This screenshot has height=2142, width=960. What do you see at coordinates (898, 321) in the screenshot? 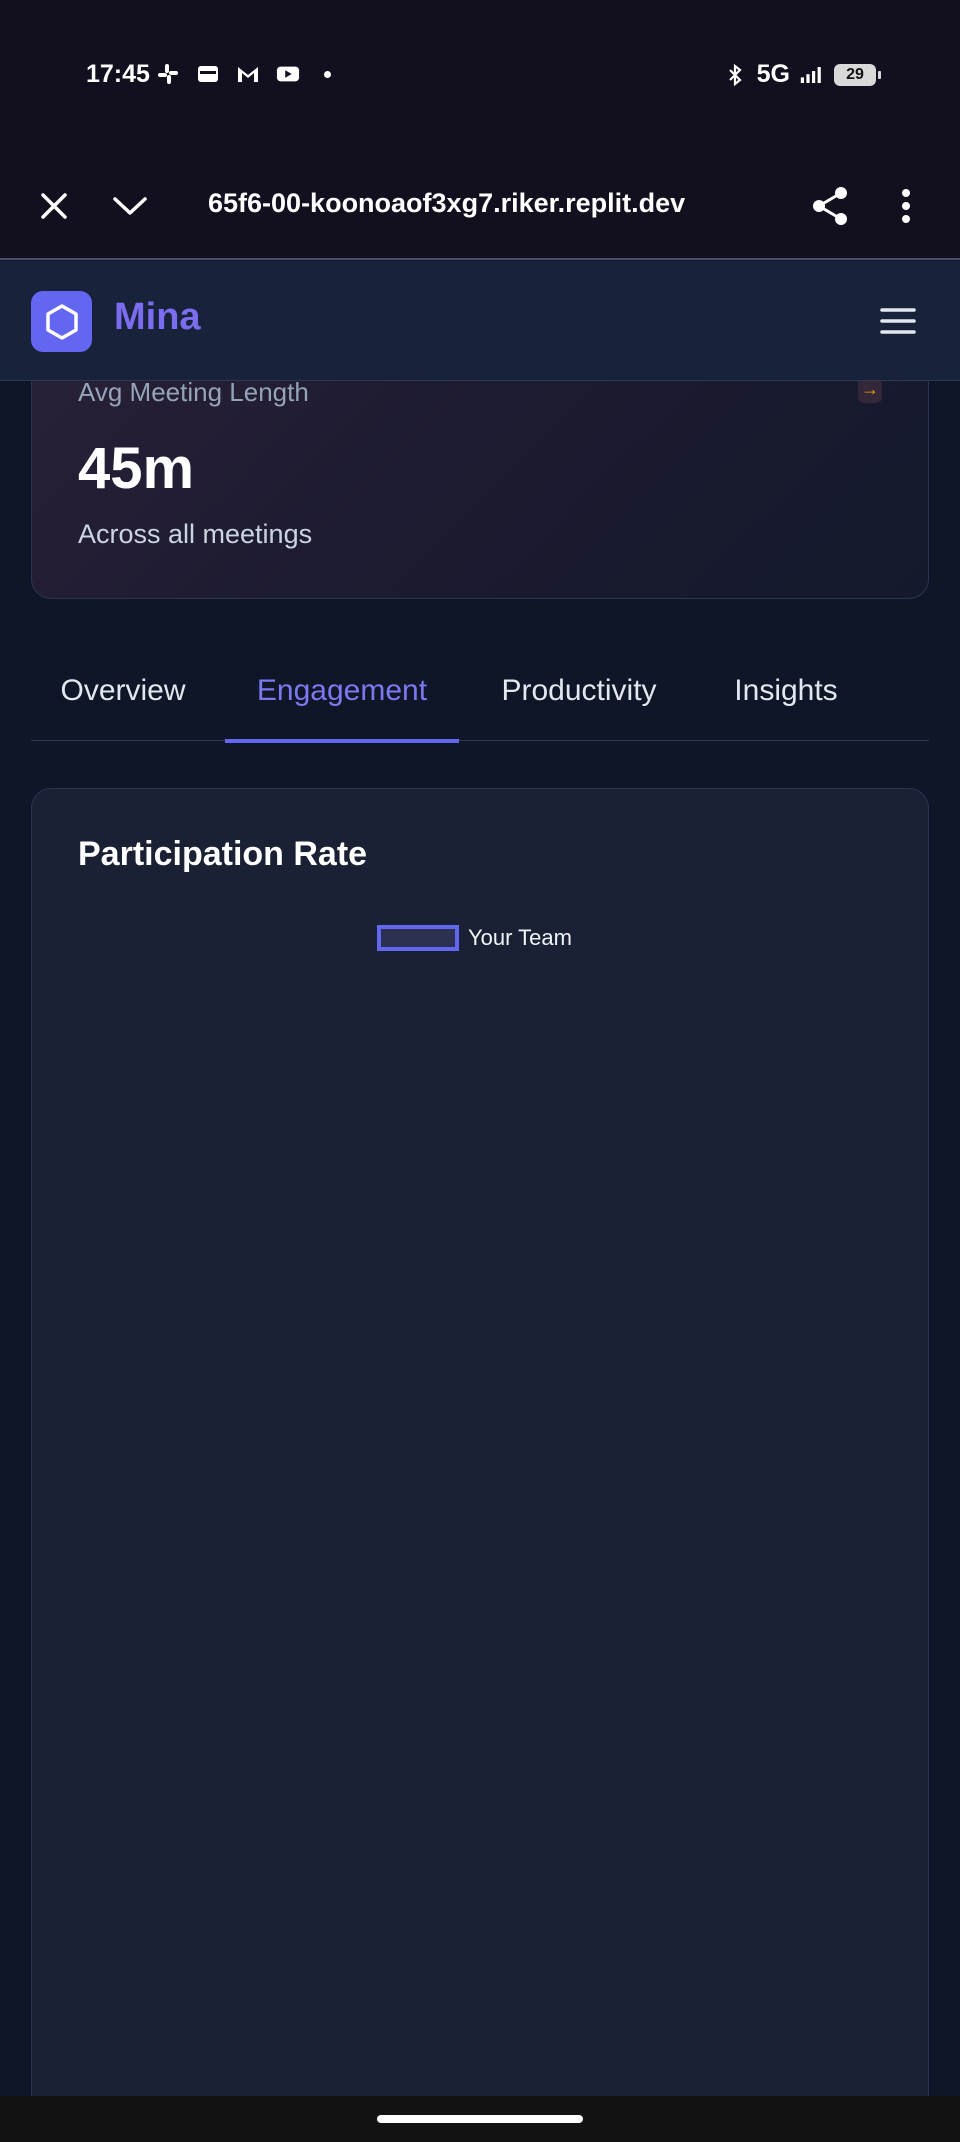
I see `hamburger-menu-icon` at bounding box center [898, 321].